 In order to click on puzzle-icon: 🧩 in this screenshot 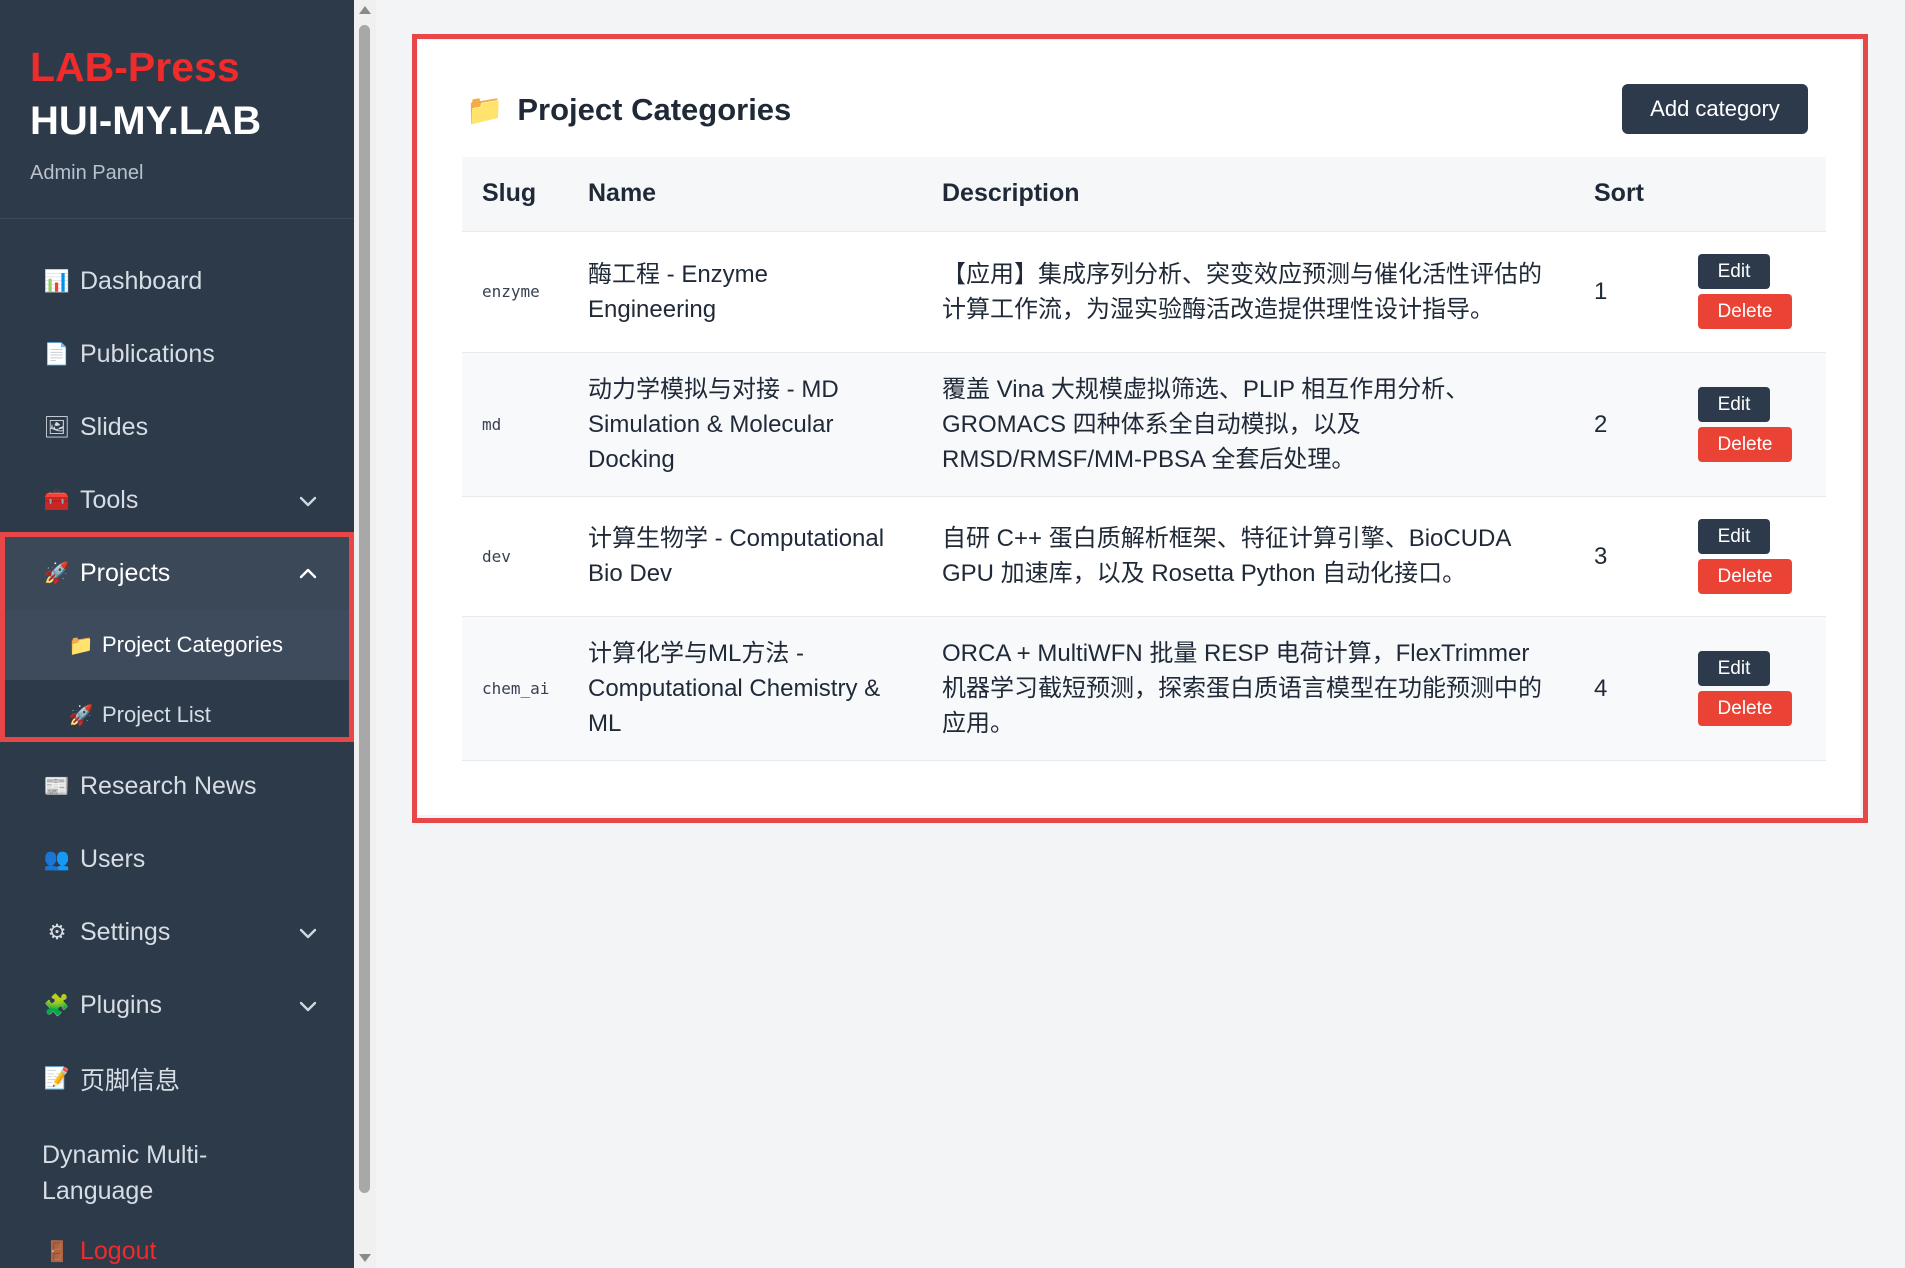, I will do `click(57, 1005)`.